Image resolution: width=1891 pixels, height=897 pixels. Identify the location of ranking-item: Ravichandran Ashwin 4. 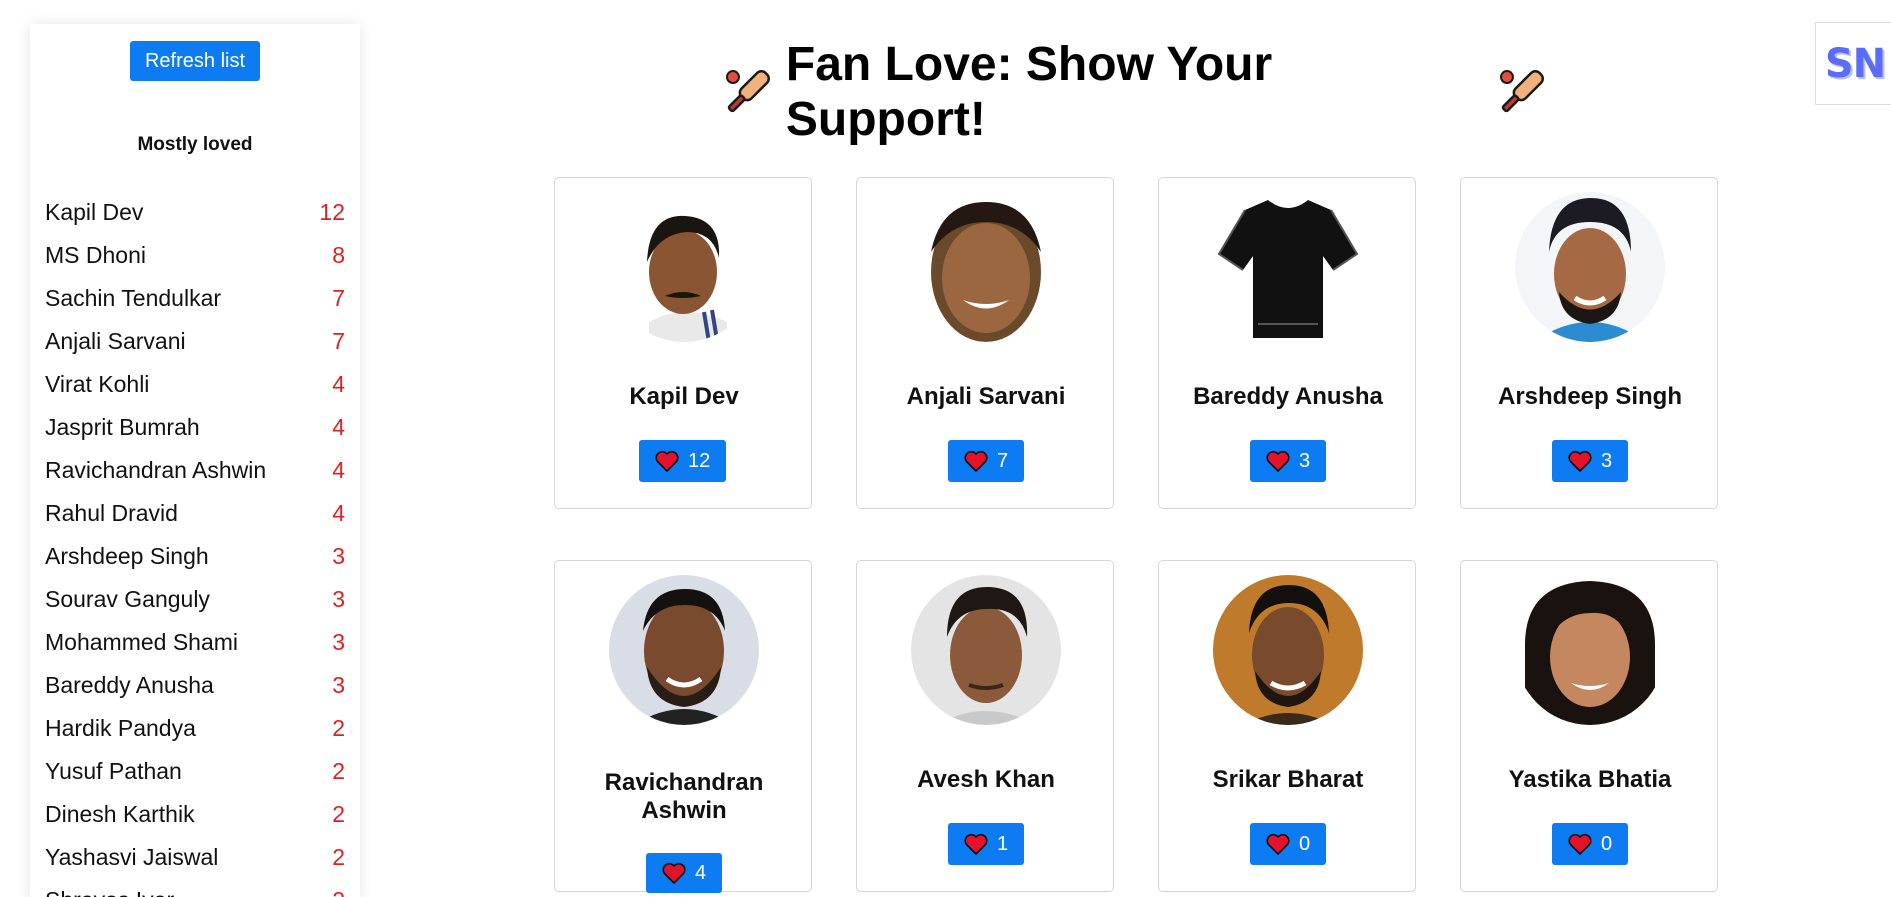
(195, 470).